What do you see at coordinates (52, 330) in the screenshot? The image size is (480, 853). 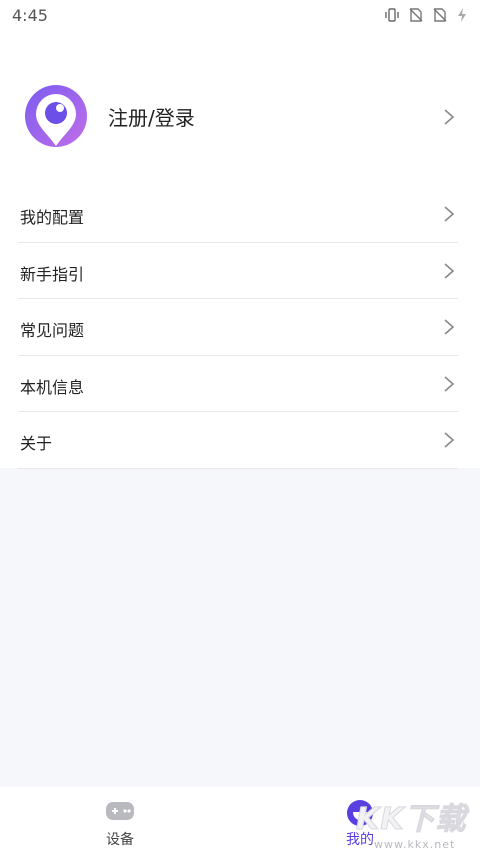 I see `menu-item-label: 常见问题` at bounding box center [52, 330].